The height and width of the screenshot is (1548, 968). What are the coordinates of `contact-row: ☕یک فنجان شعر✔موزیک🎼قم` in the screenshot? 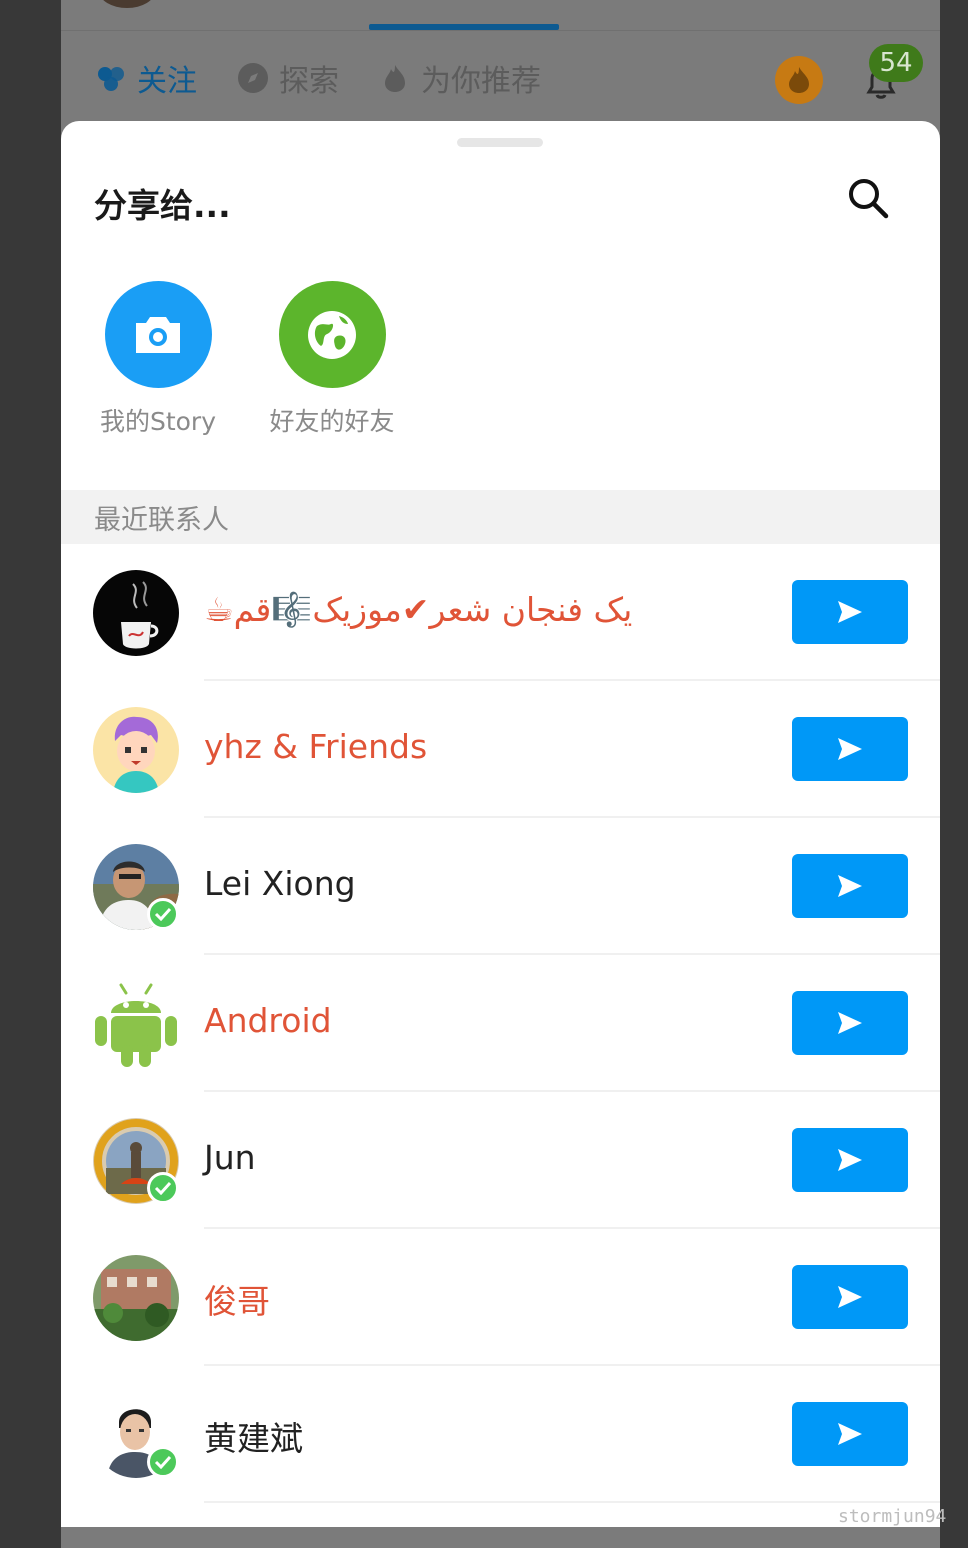 It's located at (500, 612).